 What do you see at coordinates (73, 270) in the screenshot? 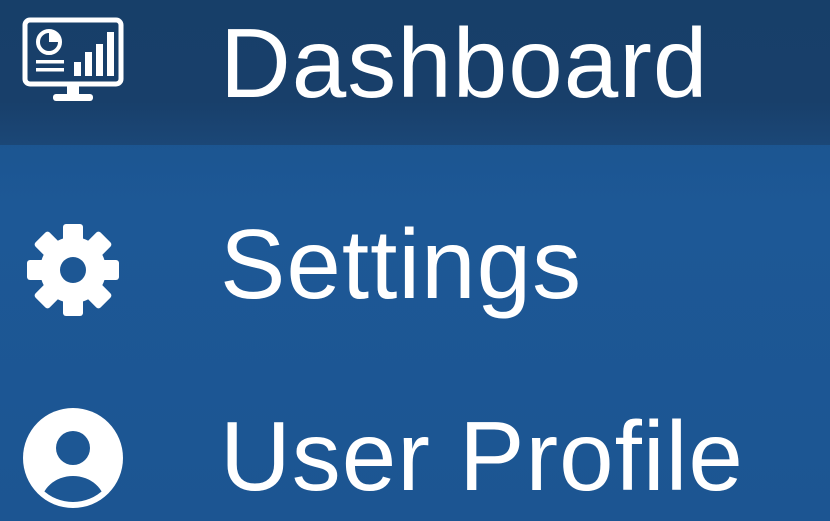
I see `gear-icon` at bounding box center [73, 270].